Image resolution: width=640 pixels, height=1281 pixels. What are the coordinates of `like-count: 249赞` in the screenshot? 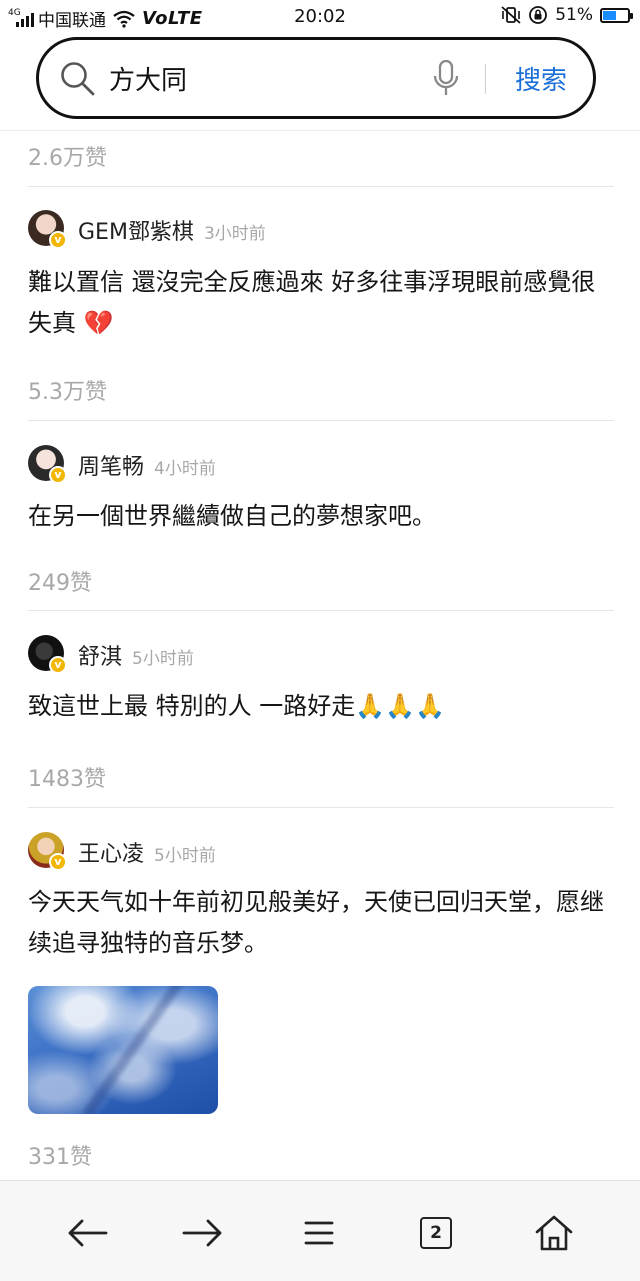 It's located at (60, 581).